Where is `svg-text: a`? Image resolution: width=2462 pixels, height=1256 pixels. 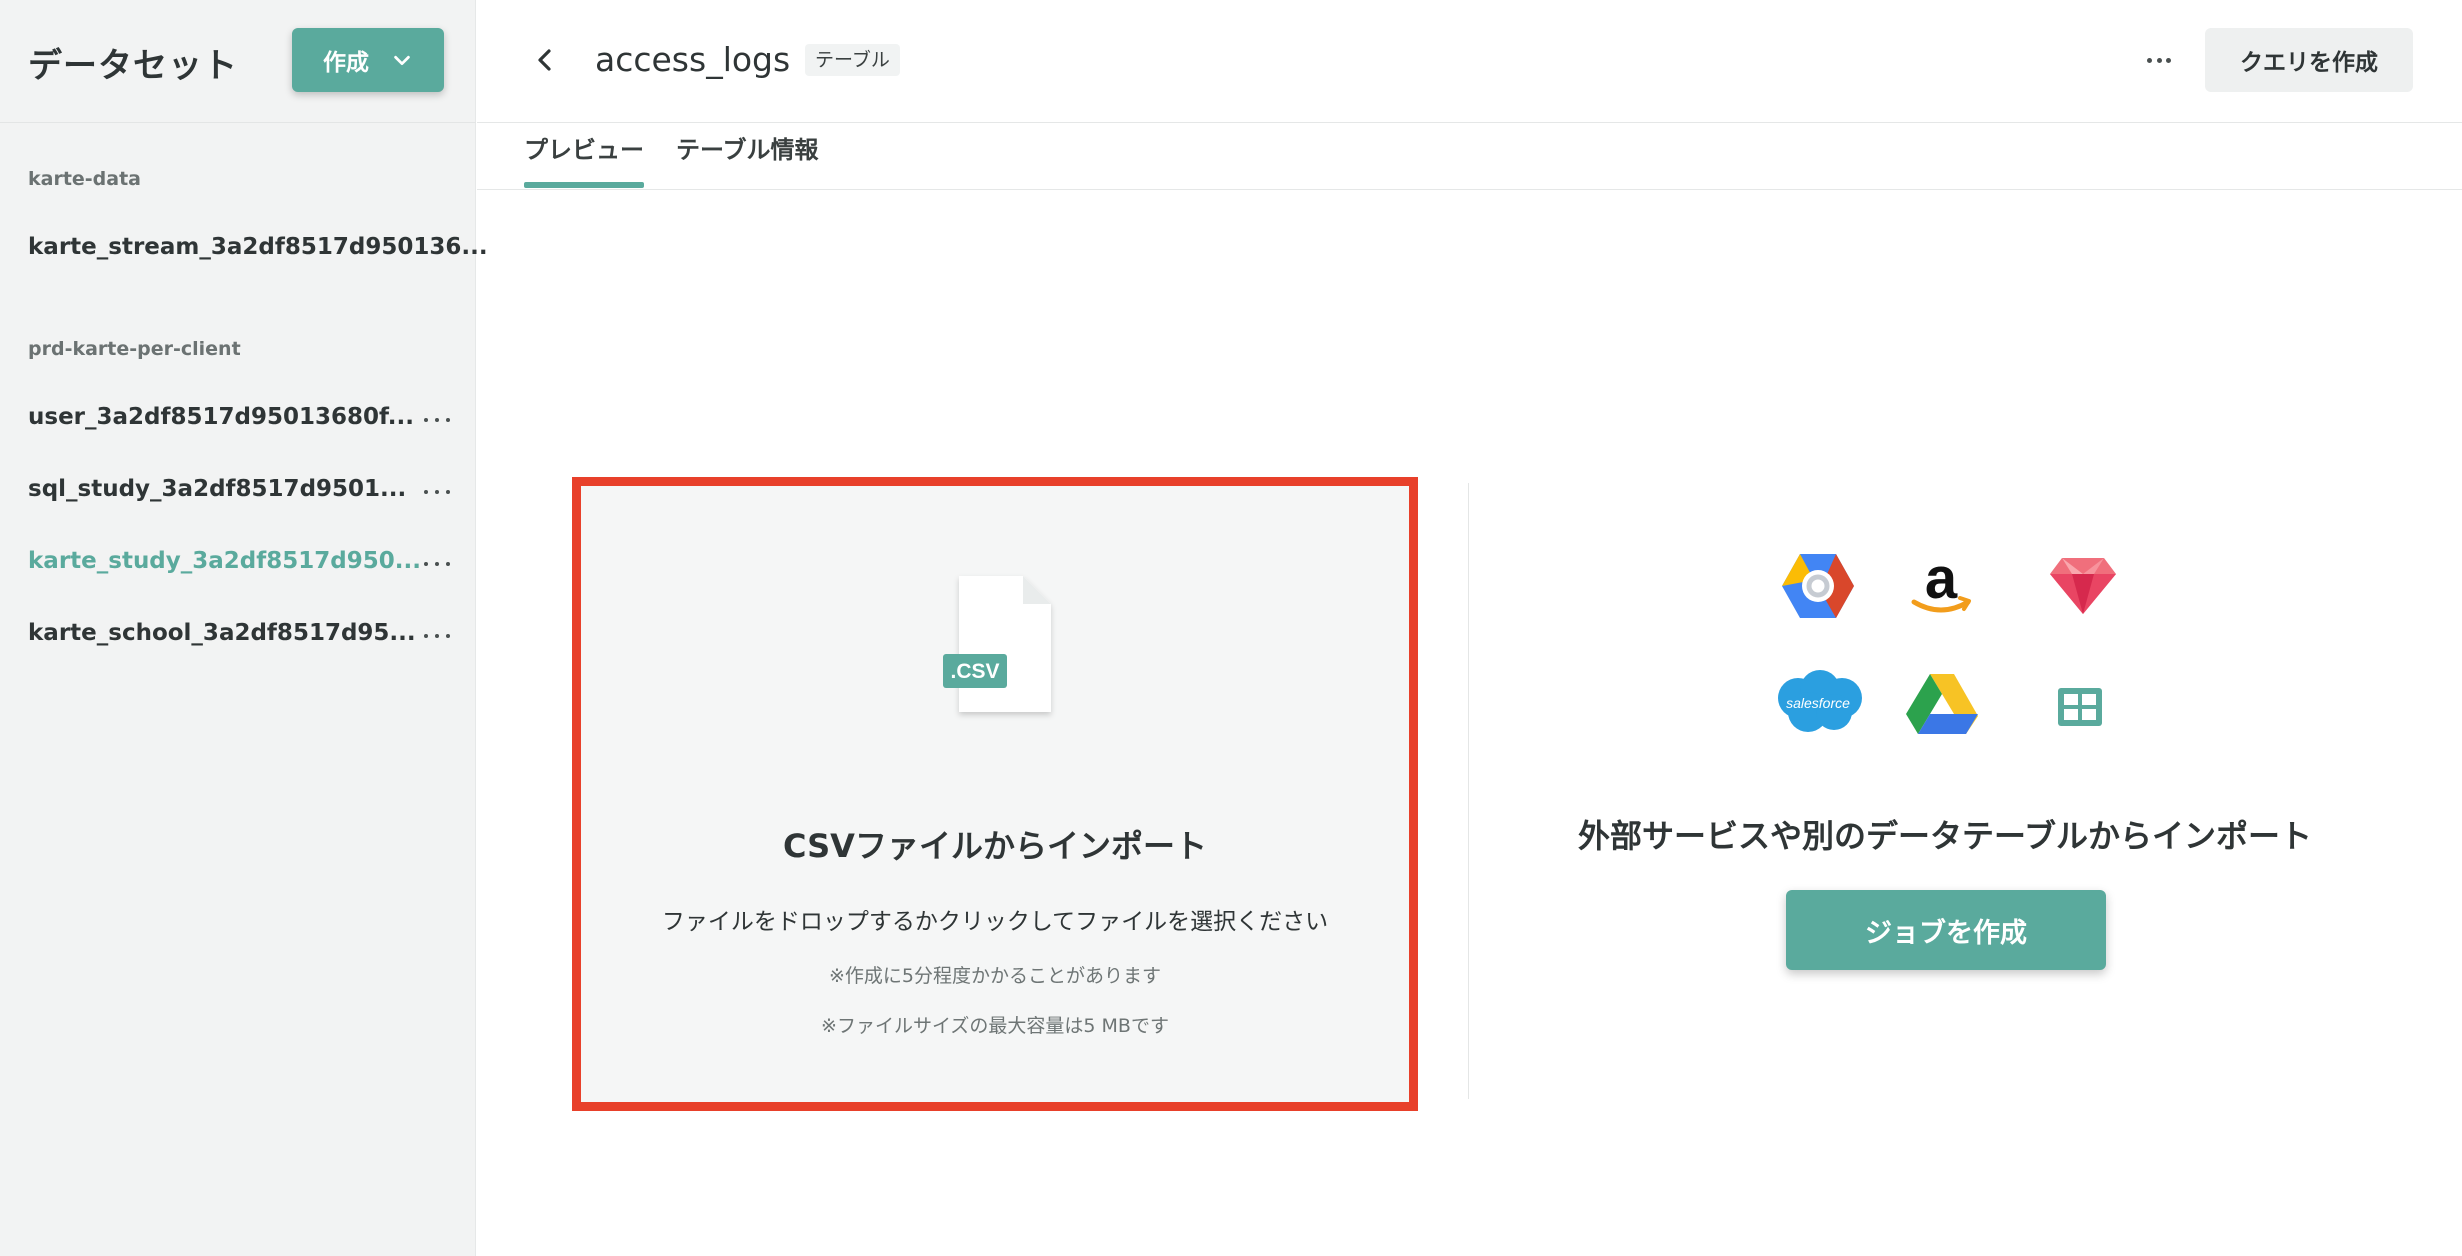 svg-text: a is located at coordinates (1941, 581).